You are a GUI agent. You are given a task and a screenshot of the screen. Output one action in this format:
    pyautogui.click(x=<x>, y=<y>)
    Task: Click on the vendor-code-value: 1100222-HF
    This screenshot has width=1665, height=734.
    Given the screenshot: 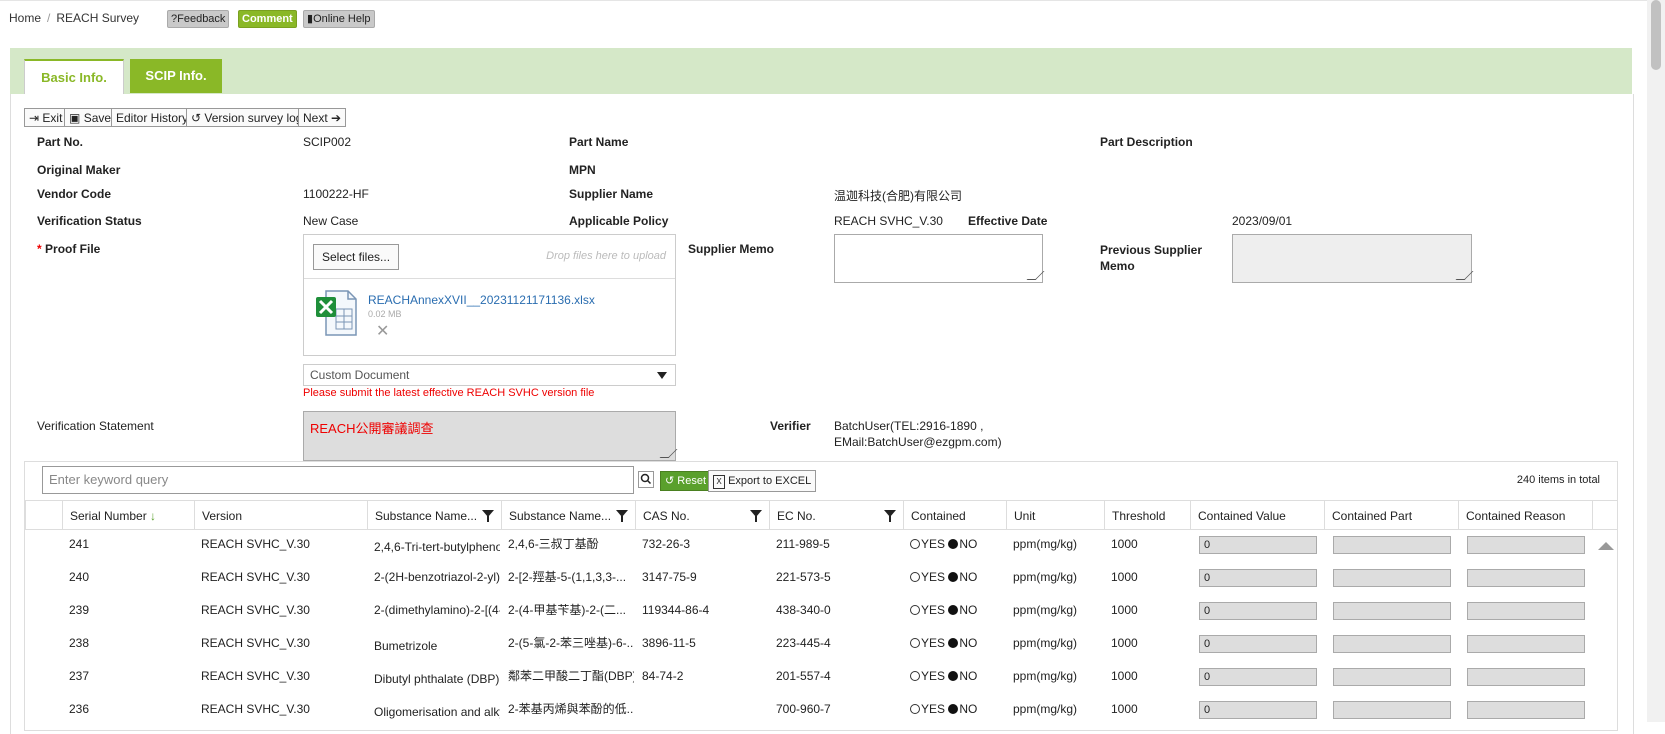 What is the action you would take?
    pyautogui.click(x=336, y=194)
    